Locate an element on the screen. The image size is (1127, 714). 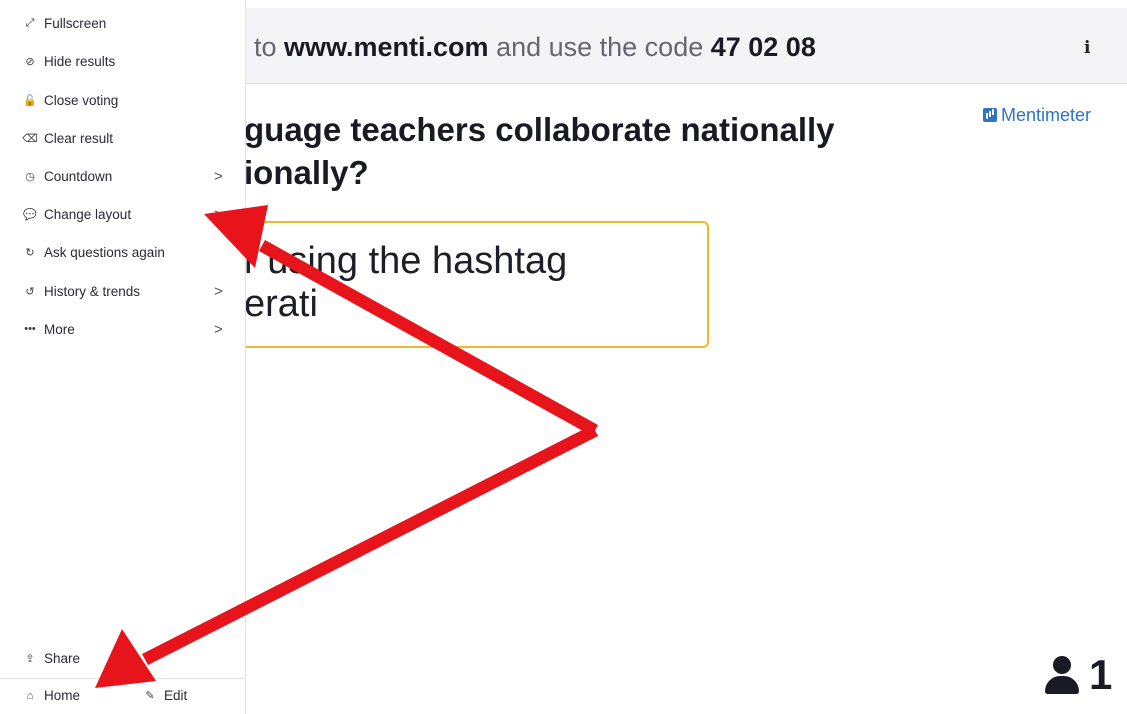
menu-item-clear-result: ⌫ Clear result is located at coordinates (122, 138).